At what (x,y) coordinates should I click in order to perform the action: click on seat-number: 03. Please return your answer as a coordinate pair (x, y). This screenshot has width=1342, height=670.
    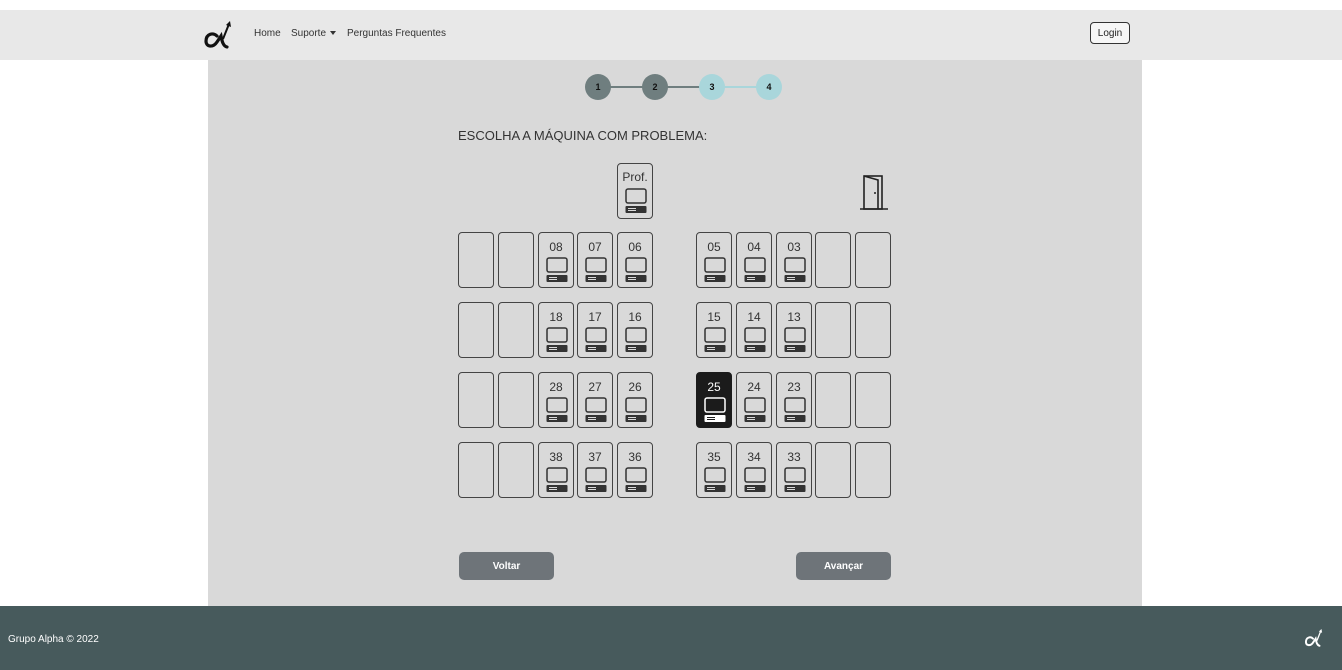
    Looking at the image, I should click on (794, 247).